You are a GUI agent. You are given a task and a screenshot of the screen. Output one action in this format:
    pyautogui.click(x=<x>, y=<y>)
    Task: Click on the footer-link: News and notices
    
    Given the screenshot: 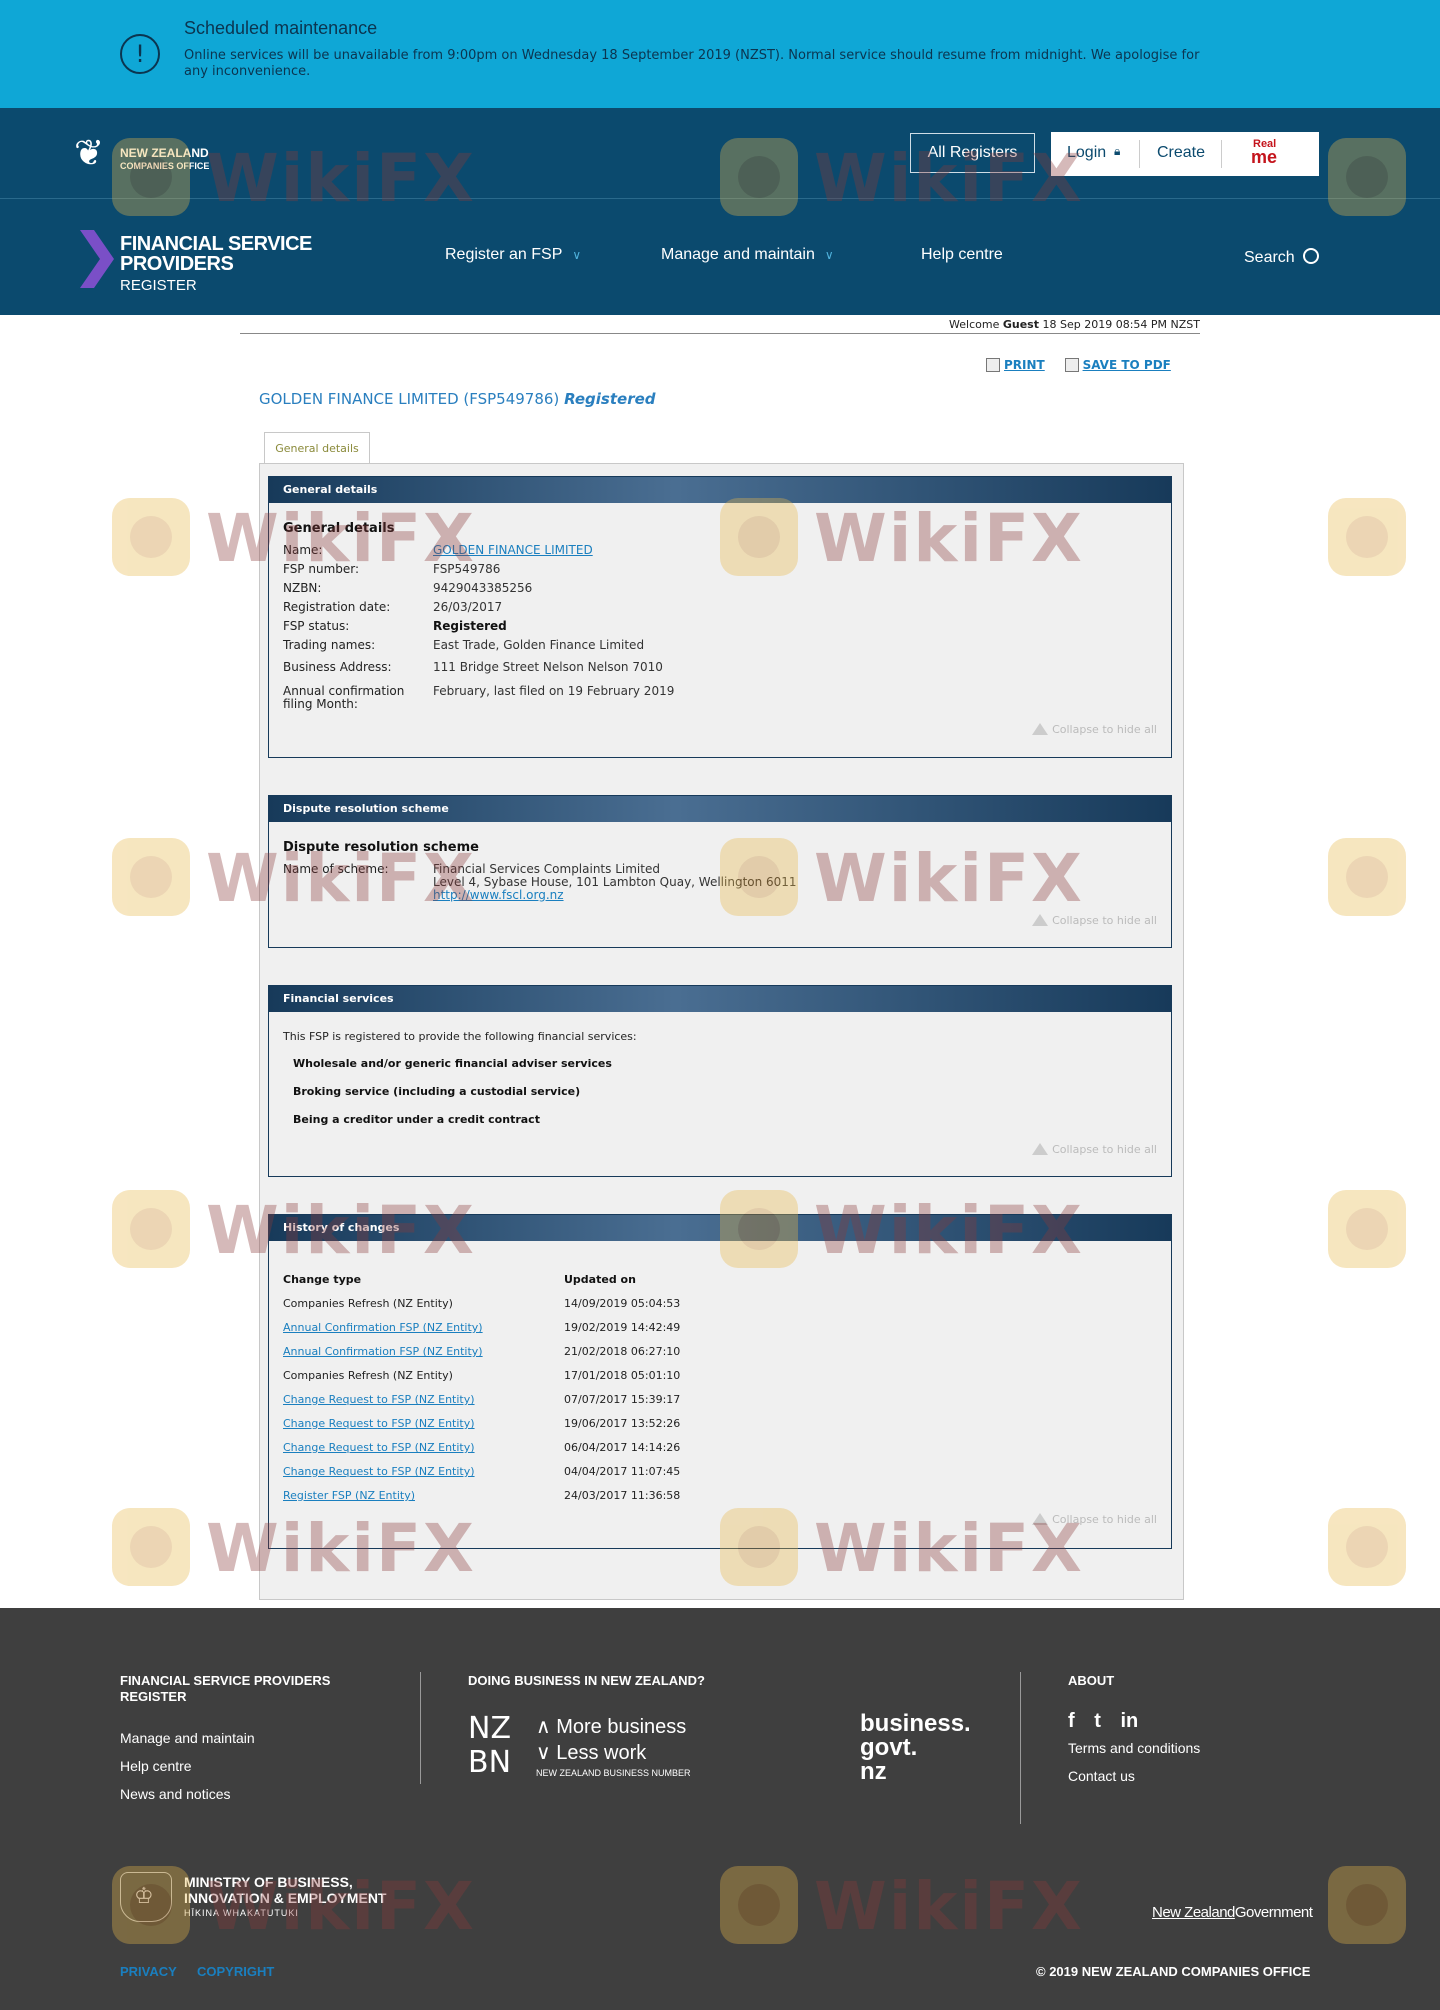 What is the action you would take?
    pyautogui.click(x=175, y=1794)
    